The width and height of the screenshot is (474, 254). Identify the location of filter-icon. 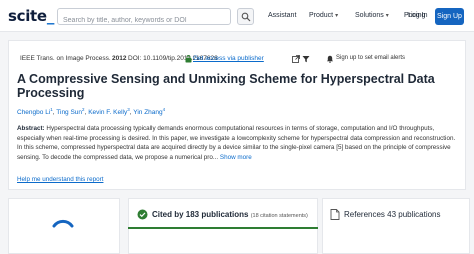
(306, 59).